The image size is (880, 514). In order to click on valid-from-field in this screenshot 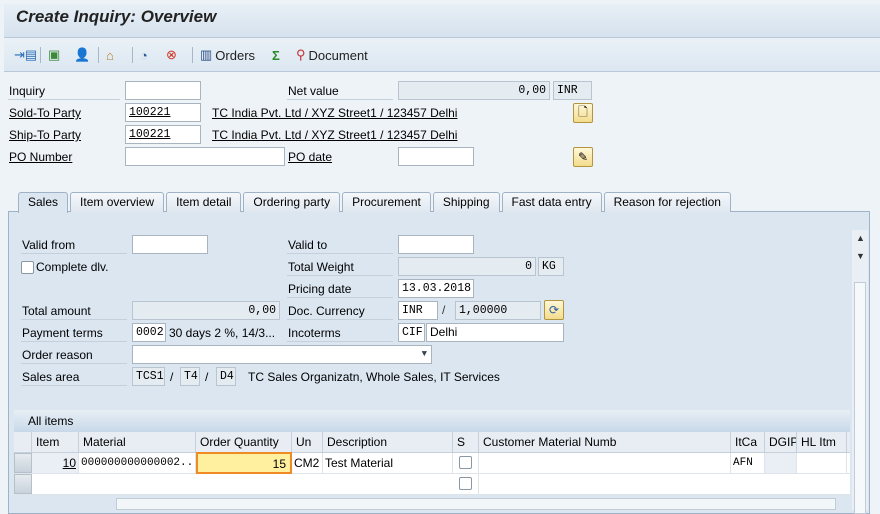, I will do `click(170, 244)`.